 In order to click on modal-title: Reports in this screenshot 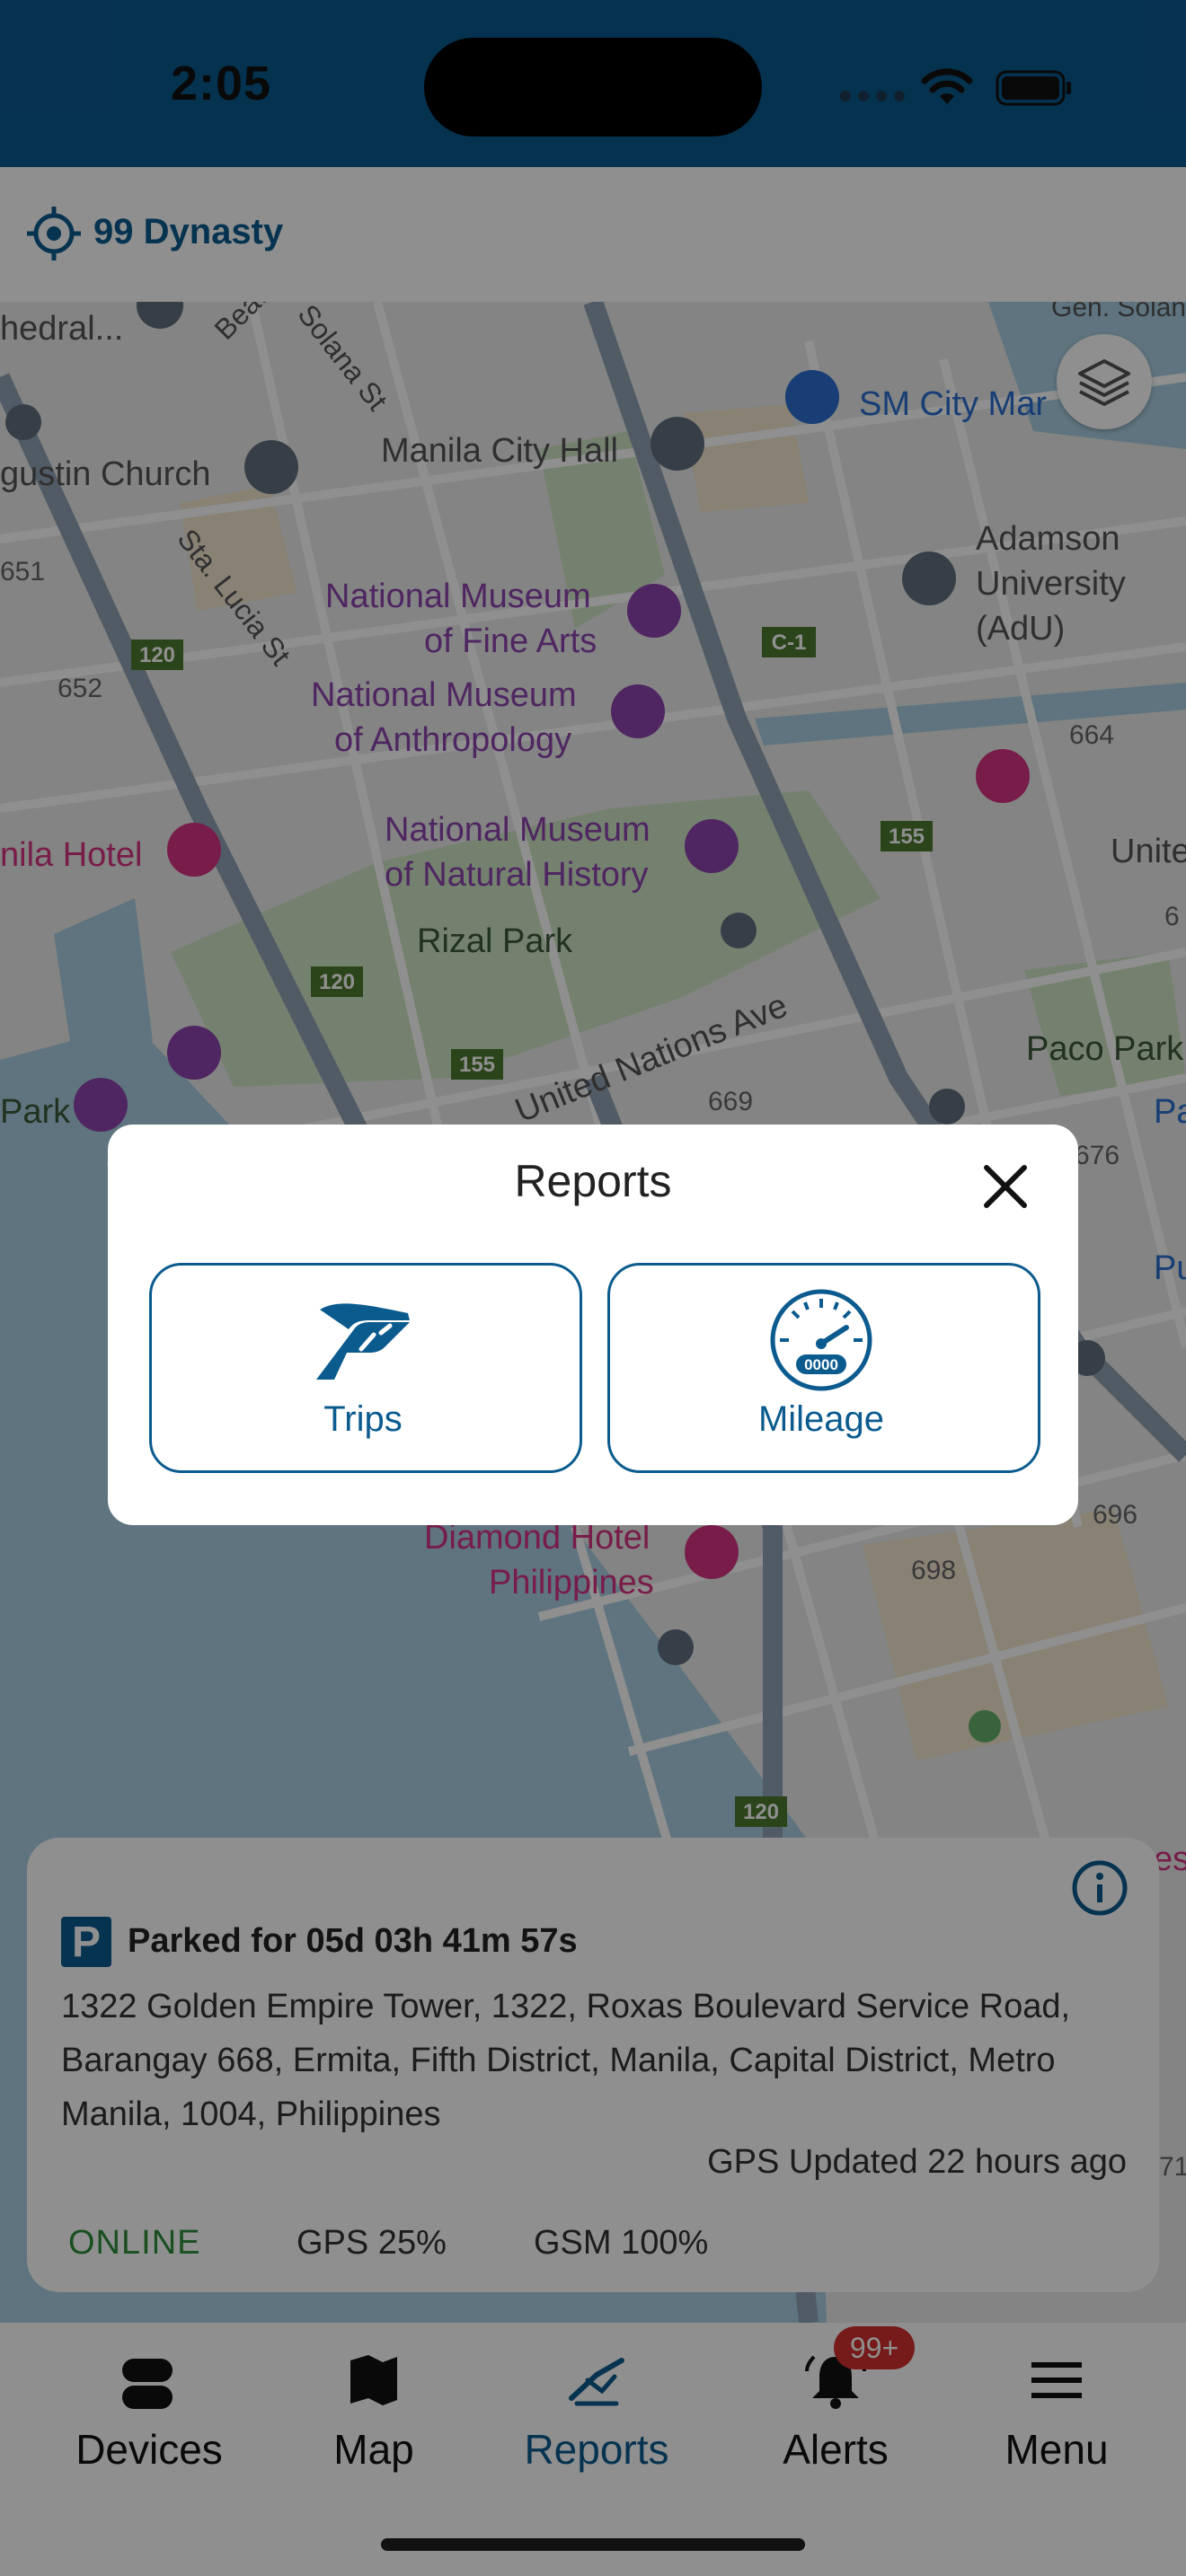, I will do `click(593, 1181)`.